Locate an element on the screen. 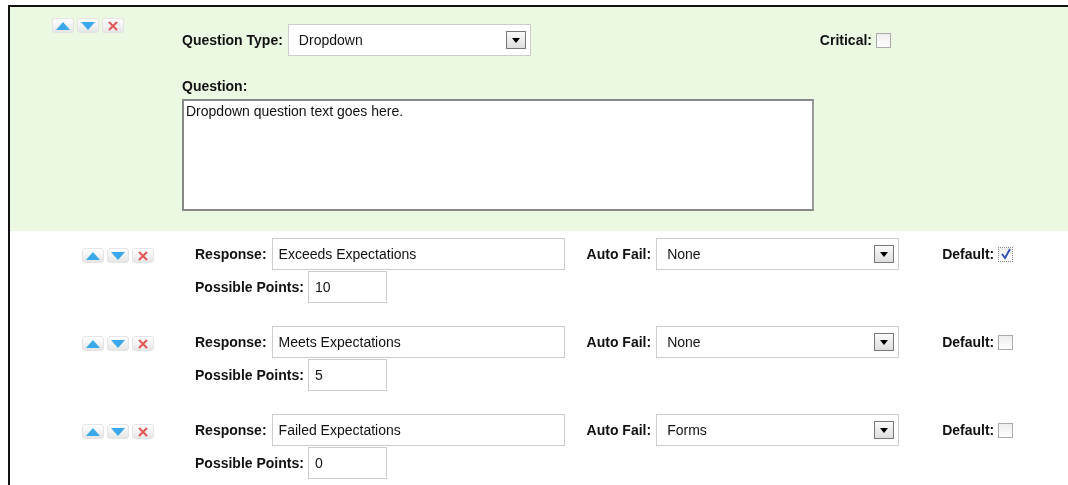 This screenshot has height=485, width=1068. possible-points-field: 10 is located at coordinates (347, 287).